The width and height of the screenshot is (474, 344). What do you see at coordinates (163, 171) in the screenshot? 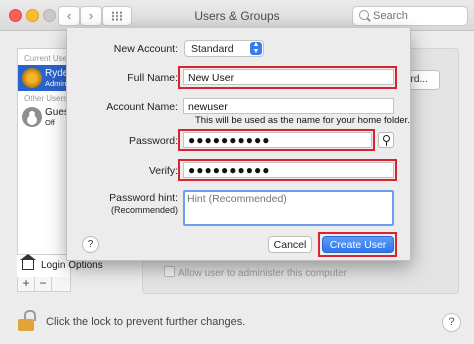
I see `verify-label: Verify:` at bounding box center [163, 171].